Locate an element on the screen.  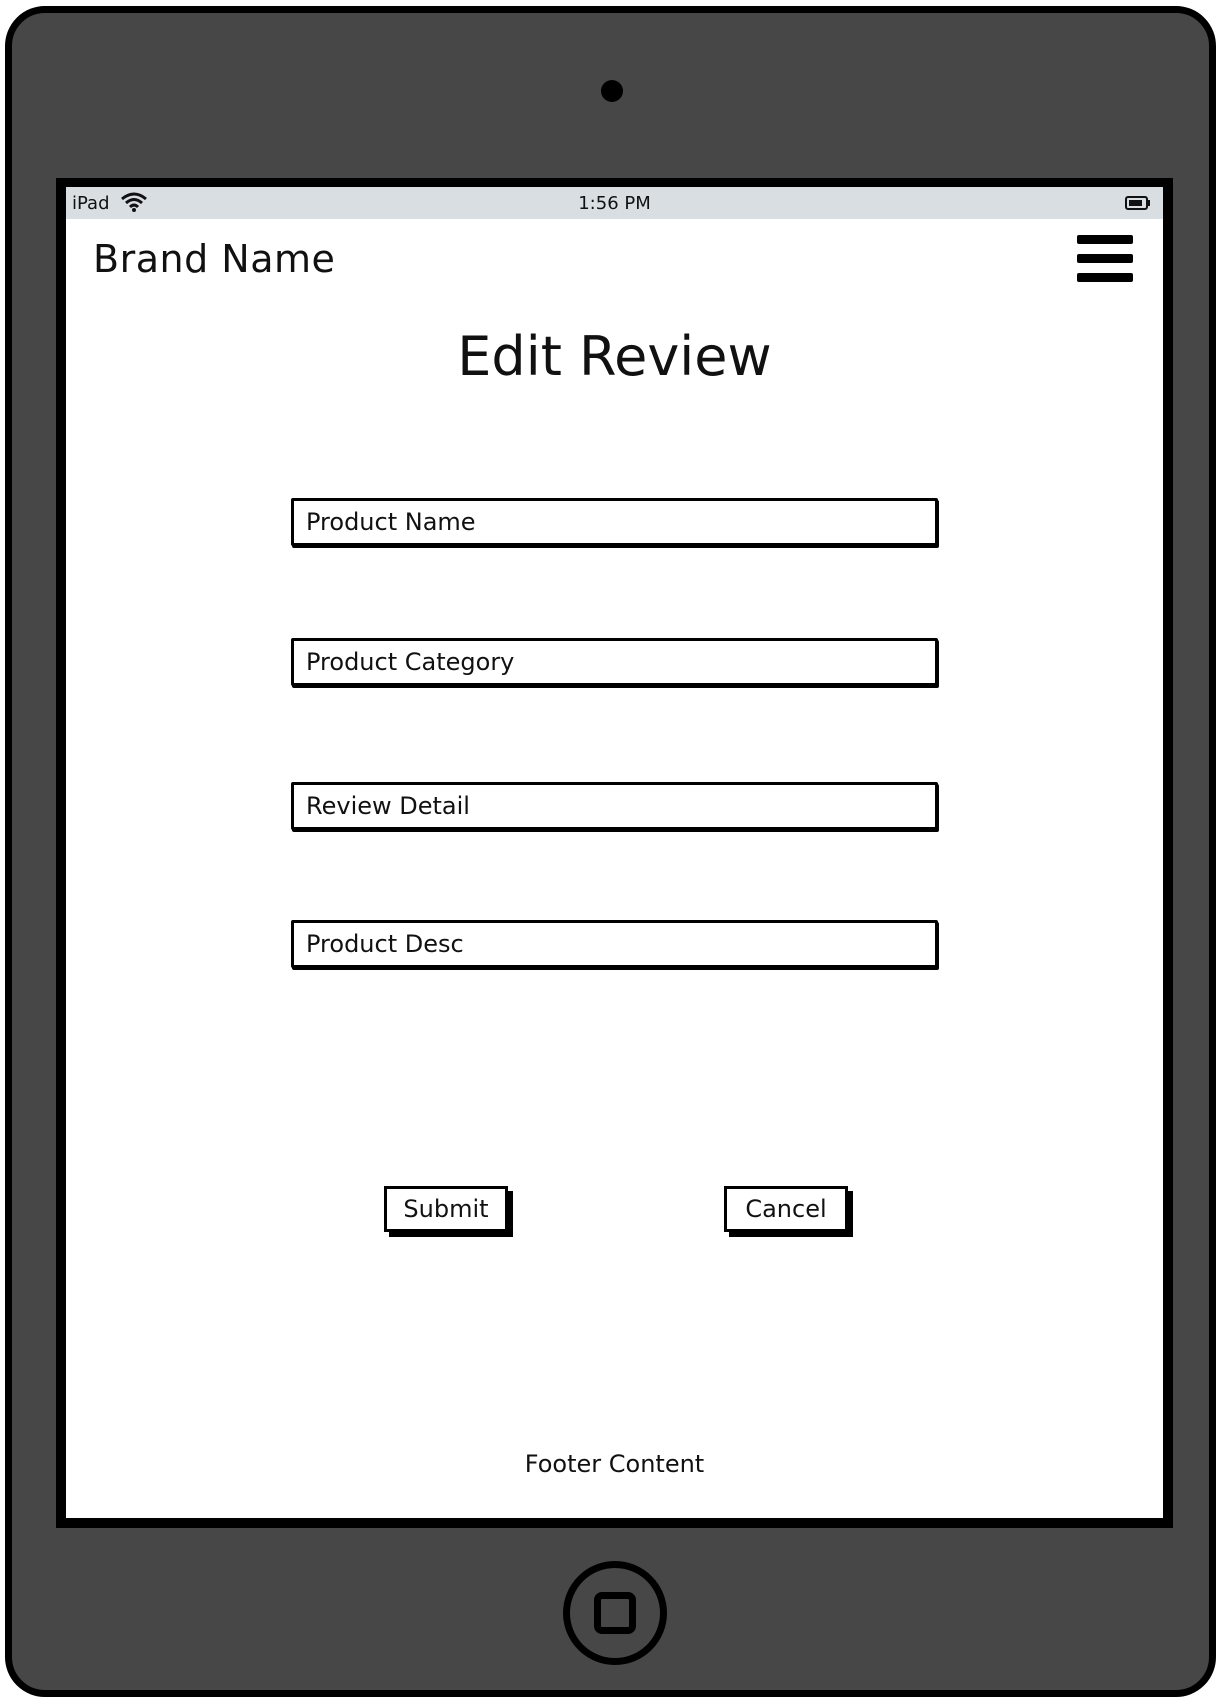
home-square-icon is located at coordinates (615, 1613).